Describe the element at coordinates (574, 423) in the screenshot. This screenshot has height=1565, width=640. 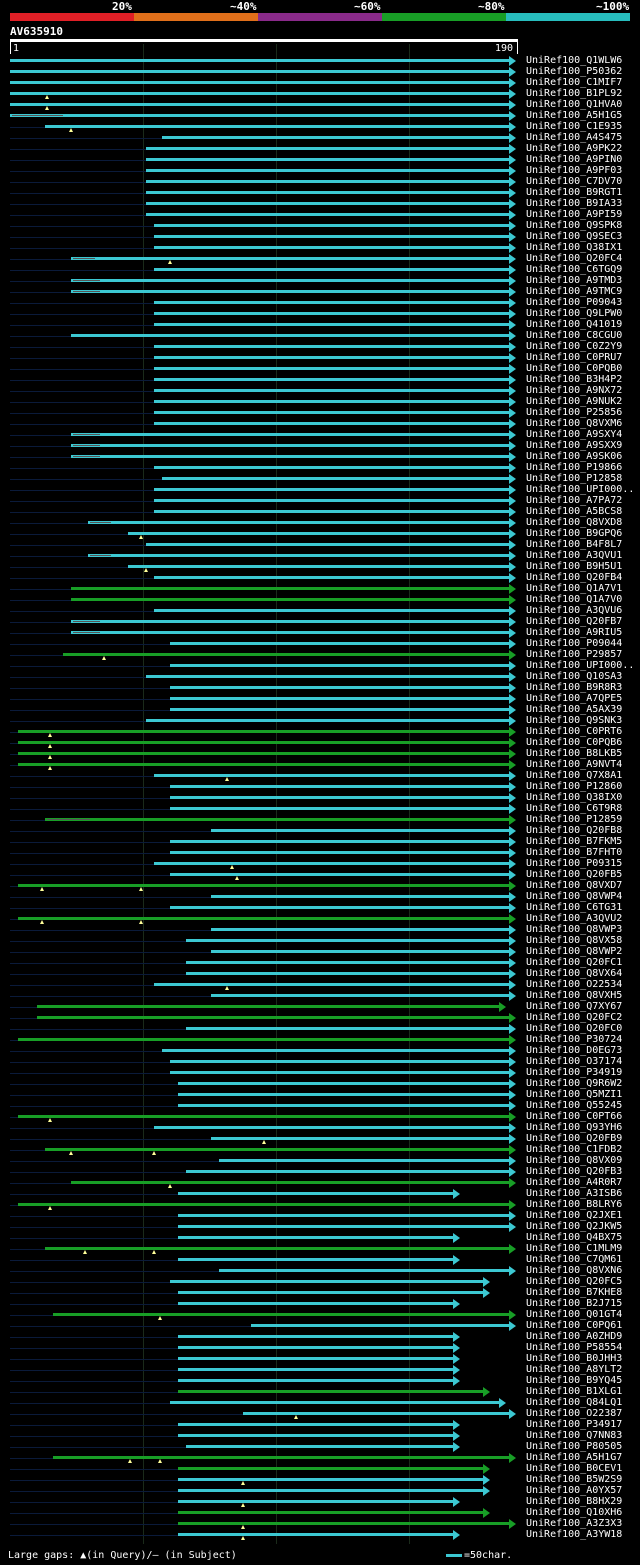
I see `hit-id-link: UniRef100_Q8VXM6` at that location.